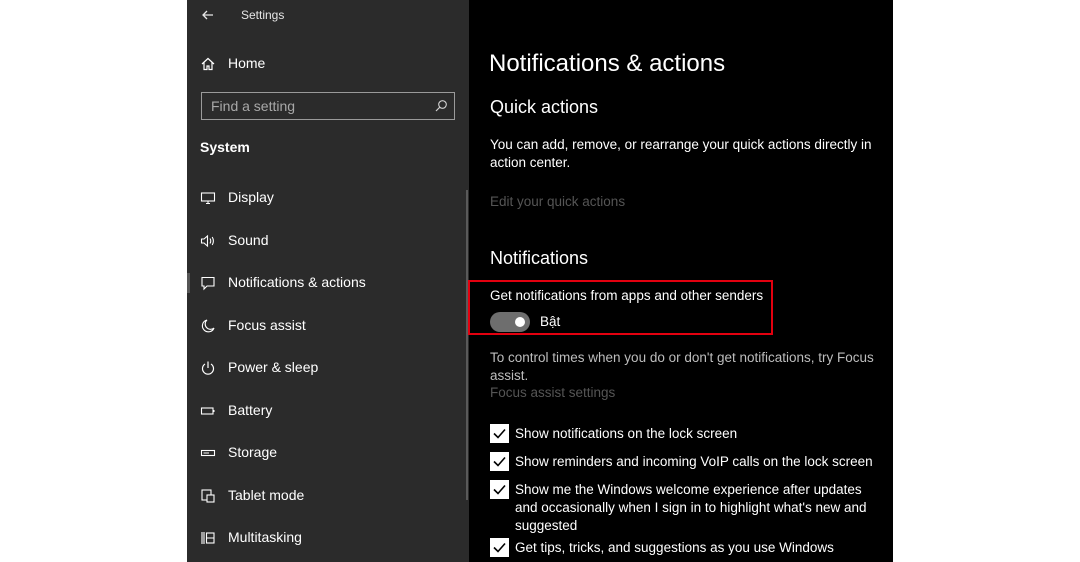 The height and width of the screenshot is (562, 1080). Describe the element at coordinates (265, 537) in the screenshot. I see `sidebar-item-label: Multitasking` at that location.